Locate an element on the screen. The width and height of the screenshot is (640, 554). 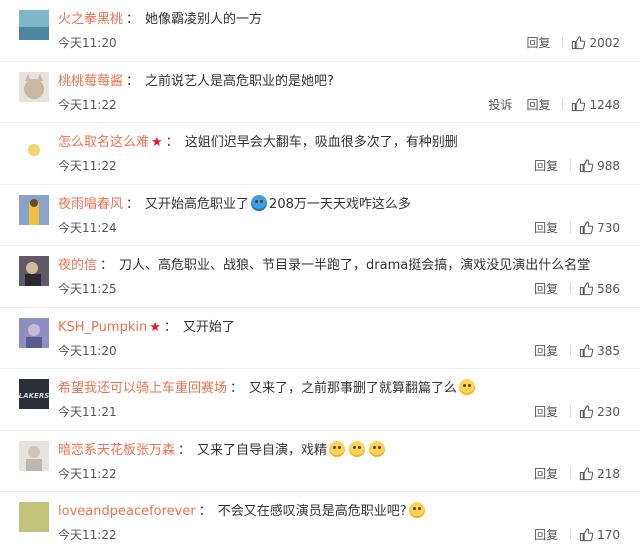
comment-line: 桃桃莓莓酱：之前说艺人是高危职业的是她吧? is located at coordinates (196, 81).